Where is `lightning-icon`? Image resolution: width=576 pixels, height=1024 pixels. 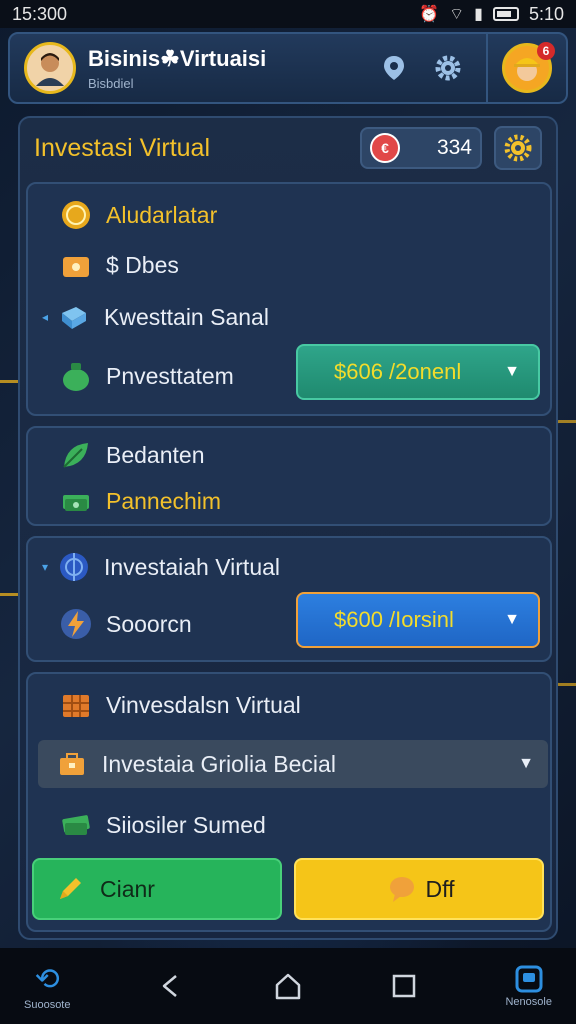 lightning-icon is located at coordinates (76, 624).